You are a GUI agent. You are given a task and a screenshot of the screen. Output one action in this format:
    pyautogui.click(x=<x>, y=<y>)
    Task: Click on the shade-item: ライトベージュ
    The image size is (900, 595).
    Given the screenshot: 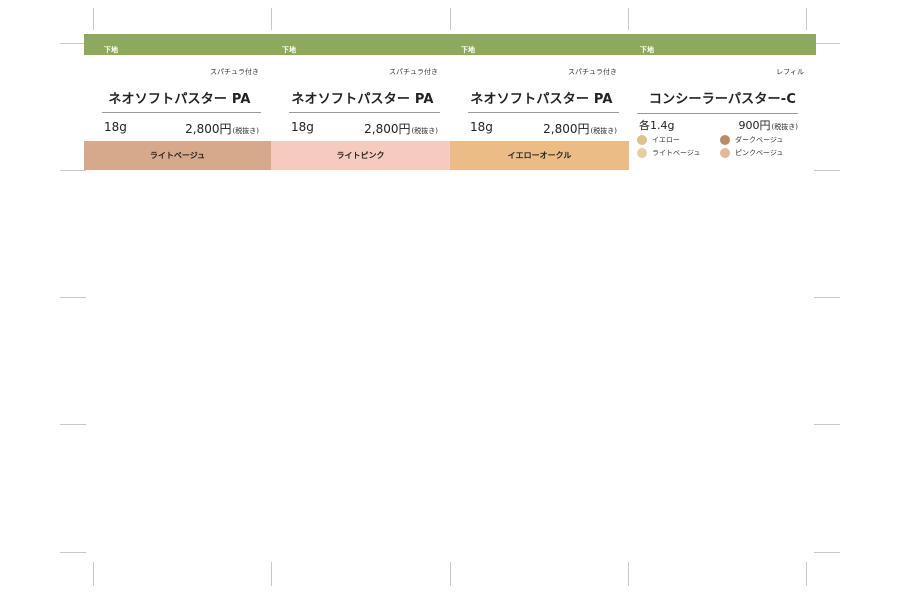 What is the action you would take?
    pyautogui.click(x=678, y=153)
    